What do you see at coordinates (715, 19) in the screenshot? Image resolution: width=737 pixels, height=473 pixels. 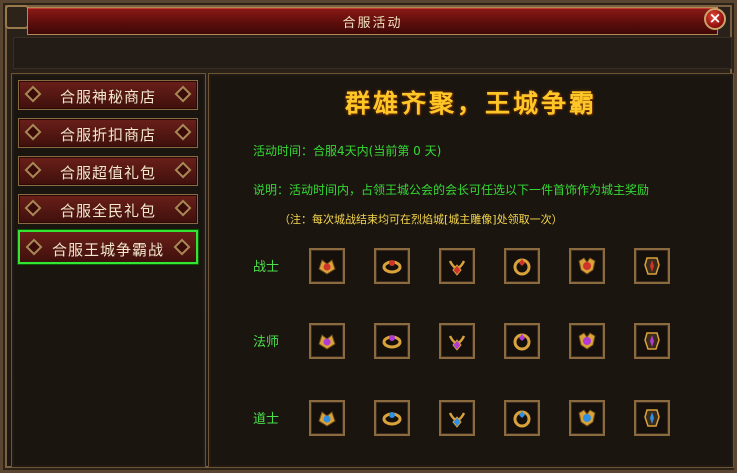 I see `close-icon: ×` at bounding box center [715, 19].